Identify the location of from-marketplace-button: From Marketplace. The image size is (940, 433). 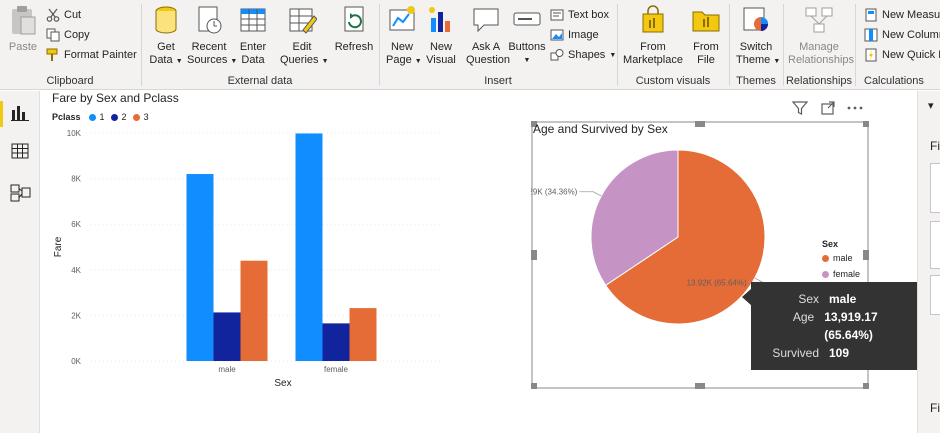
(653, 35).